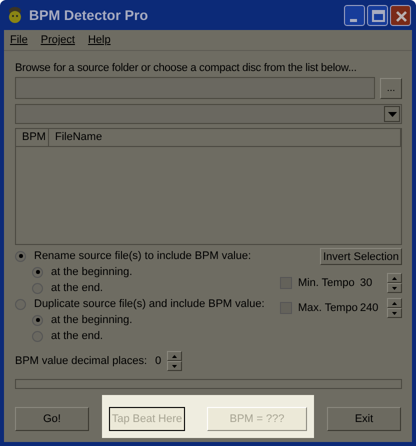 This screenshot has width=416, height=446. I want to click on radio-label: Duplicate source file(s) and include BPM value:, so click(149, 304).